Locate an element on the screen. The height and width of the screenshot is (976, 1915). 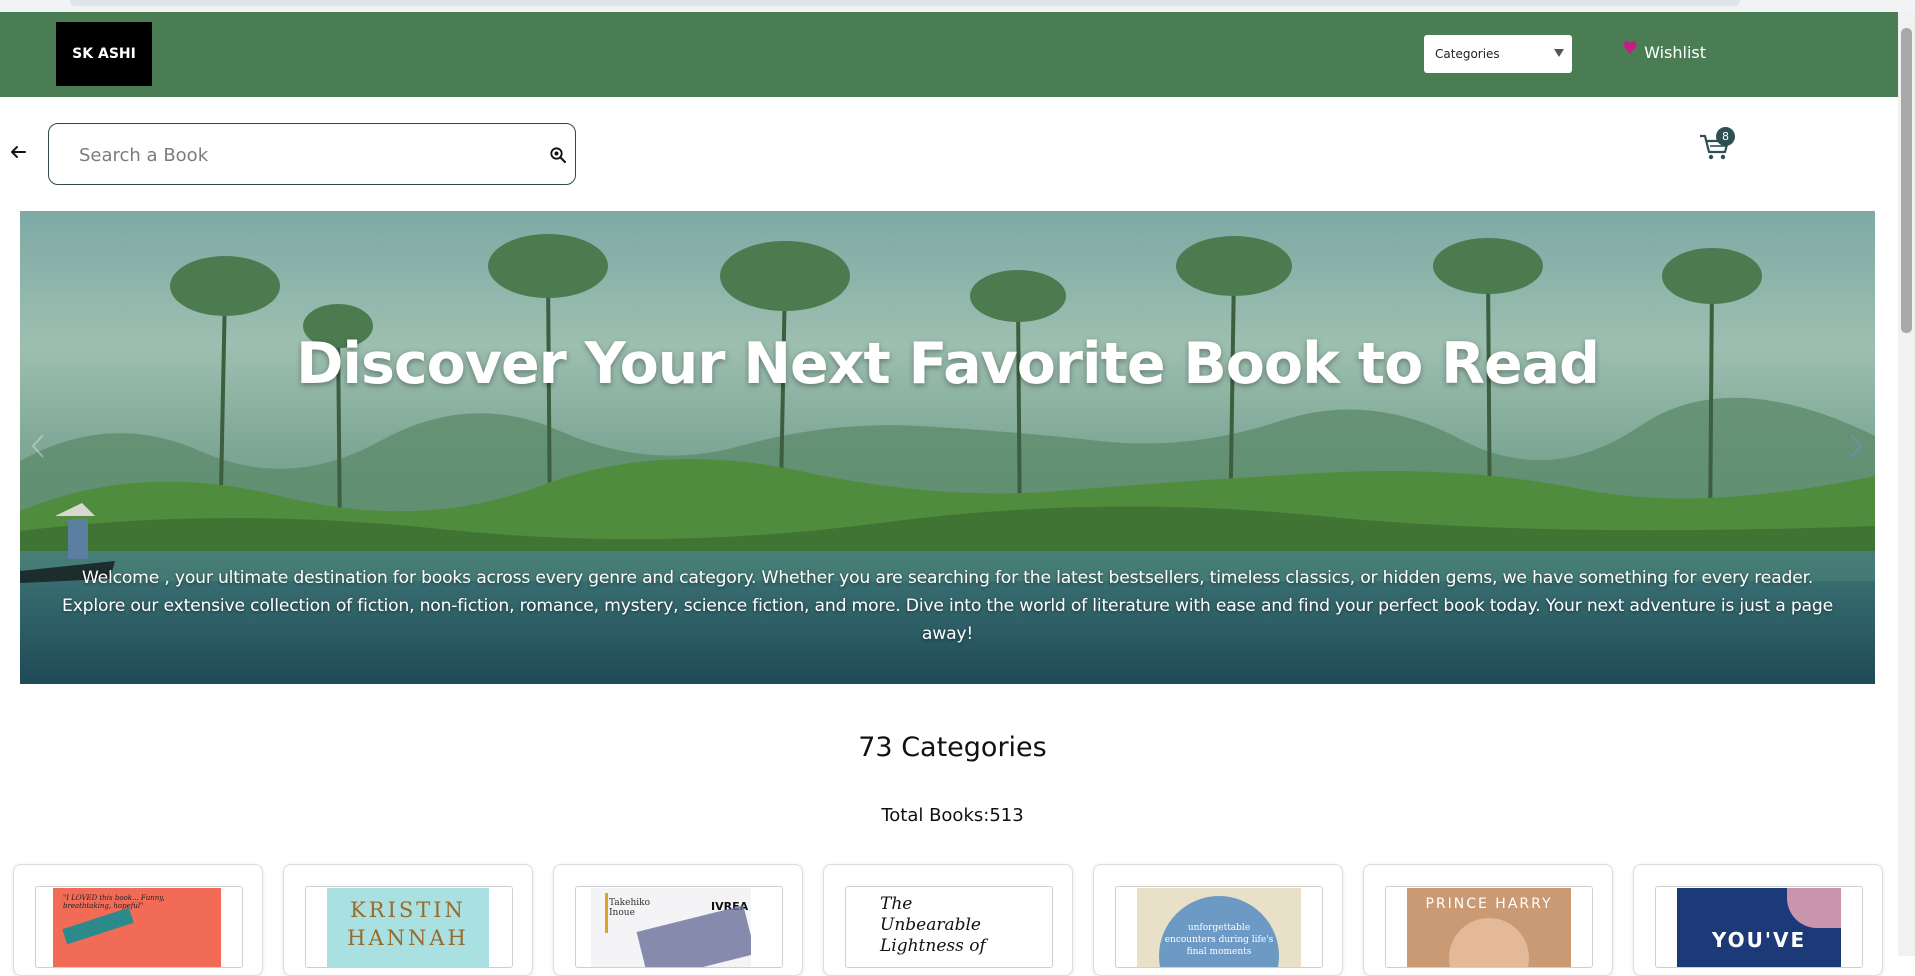
book-card: YOU'VE is located at coordinates (1758, 920).